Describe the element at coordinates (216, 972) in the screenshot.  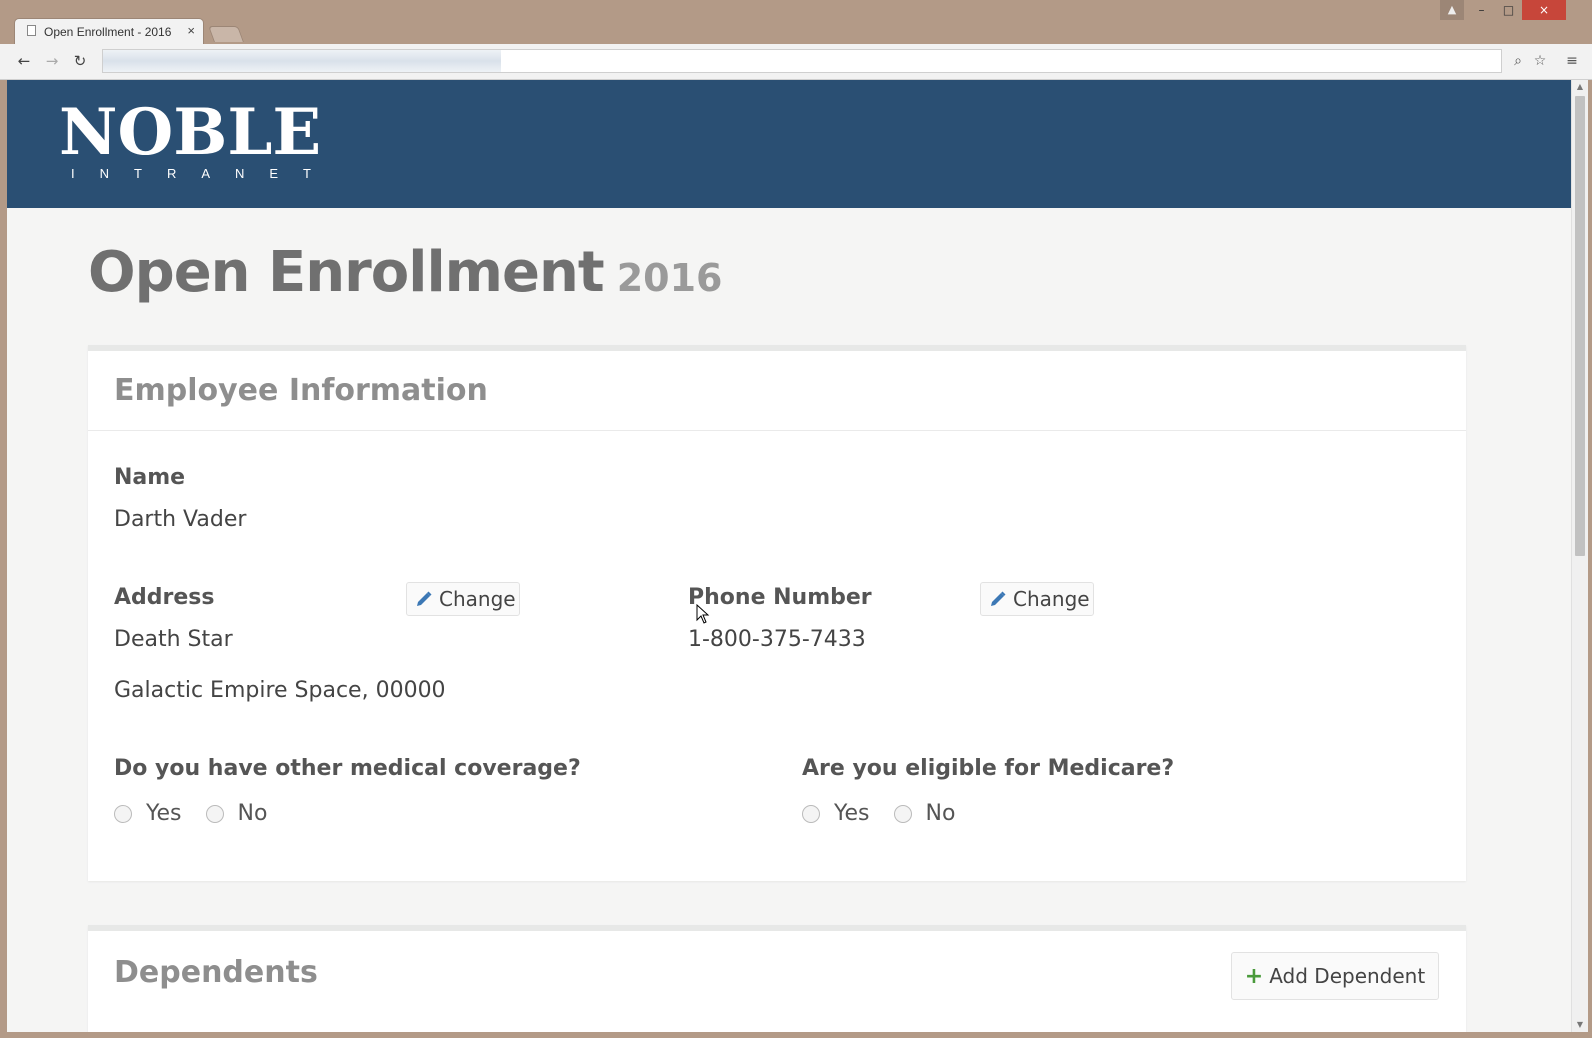
I see `dependents-title: Dependents` at that location.